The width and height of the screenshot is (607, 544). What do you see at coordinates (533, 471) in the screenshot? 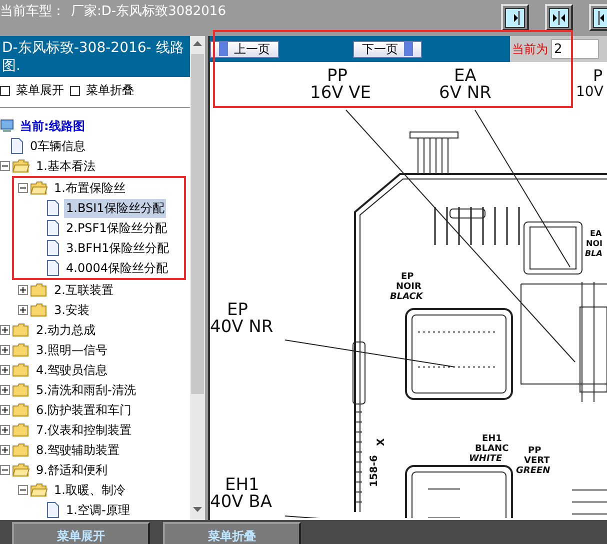
I see `diagram-label: GREEN` at bounding box center [533, 471].